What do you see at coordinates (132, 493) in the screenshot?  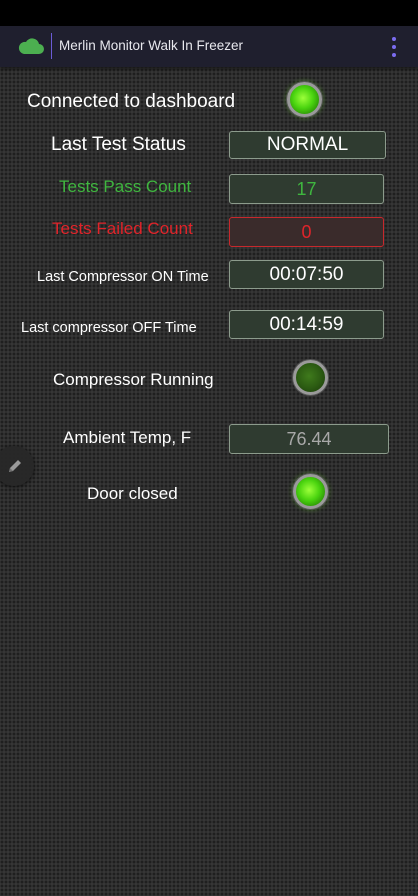 I see `door-closed-label: Door closed` at bounding box center [132, 493].